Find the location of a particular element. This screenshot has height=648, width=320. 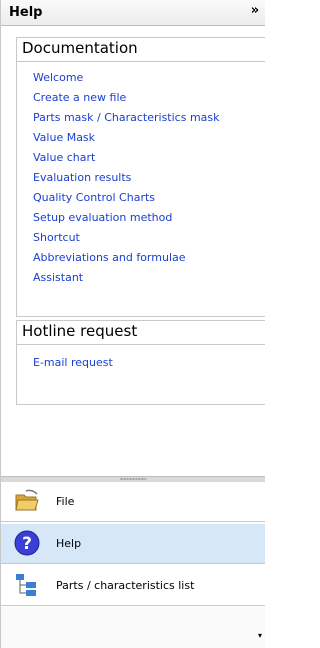

link-value-mask: Value Mask is located at coordinates (64, 137).